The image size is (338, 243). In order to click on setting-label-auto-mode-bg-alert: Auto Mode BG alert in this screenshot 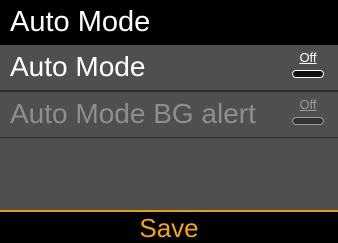, I will do `click(133, 113)`.